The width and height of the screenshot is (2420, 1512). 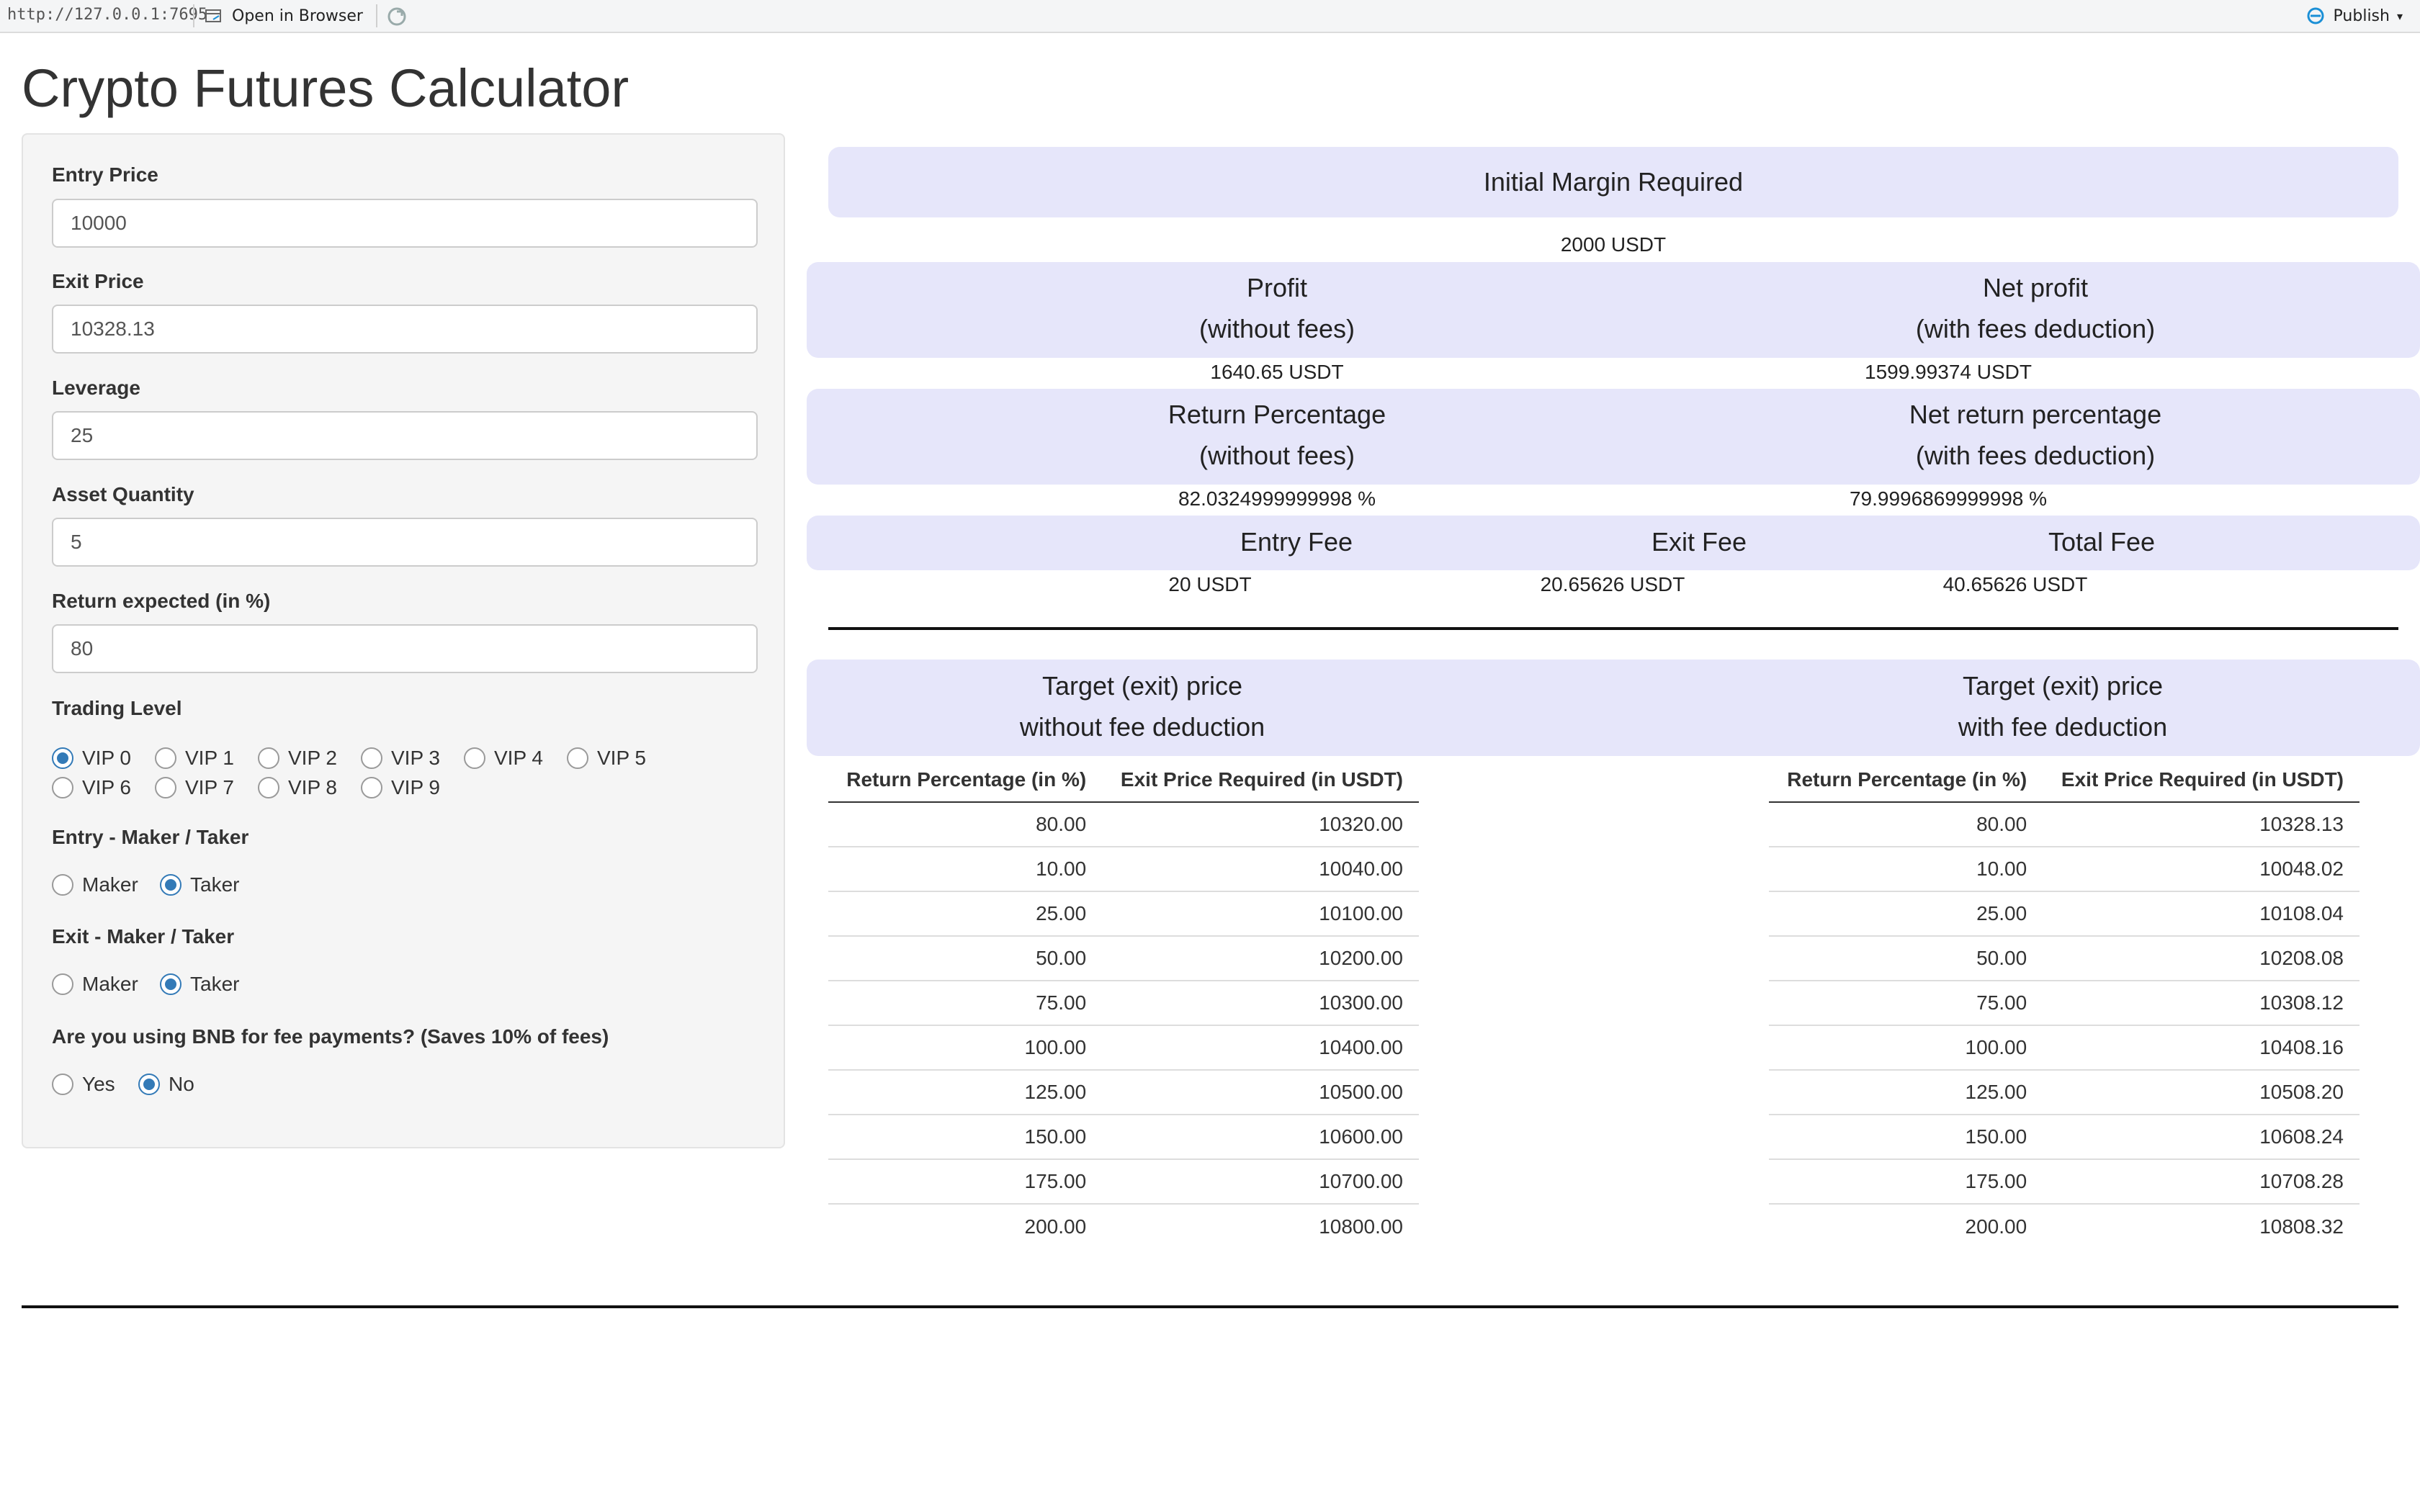 I want to click on entry-maker-taker-label: Entry - Maker / Taker, so click(x=150, y=837).